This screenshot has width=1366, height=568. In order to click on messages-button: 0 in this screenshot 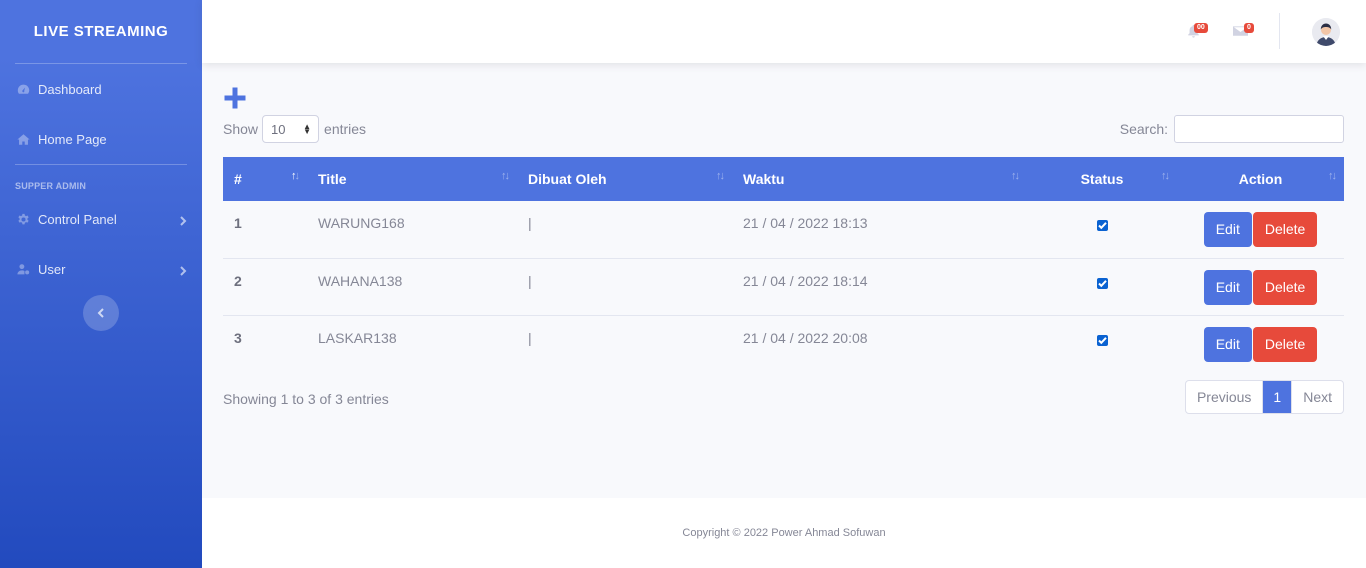, I will do `click(1243, 30)`.